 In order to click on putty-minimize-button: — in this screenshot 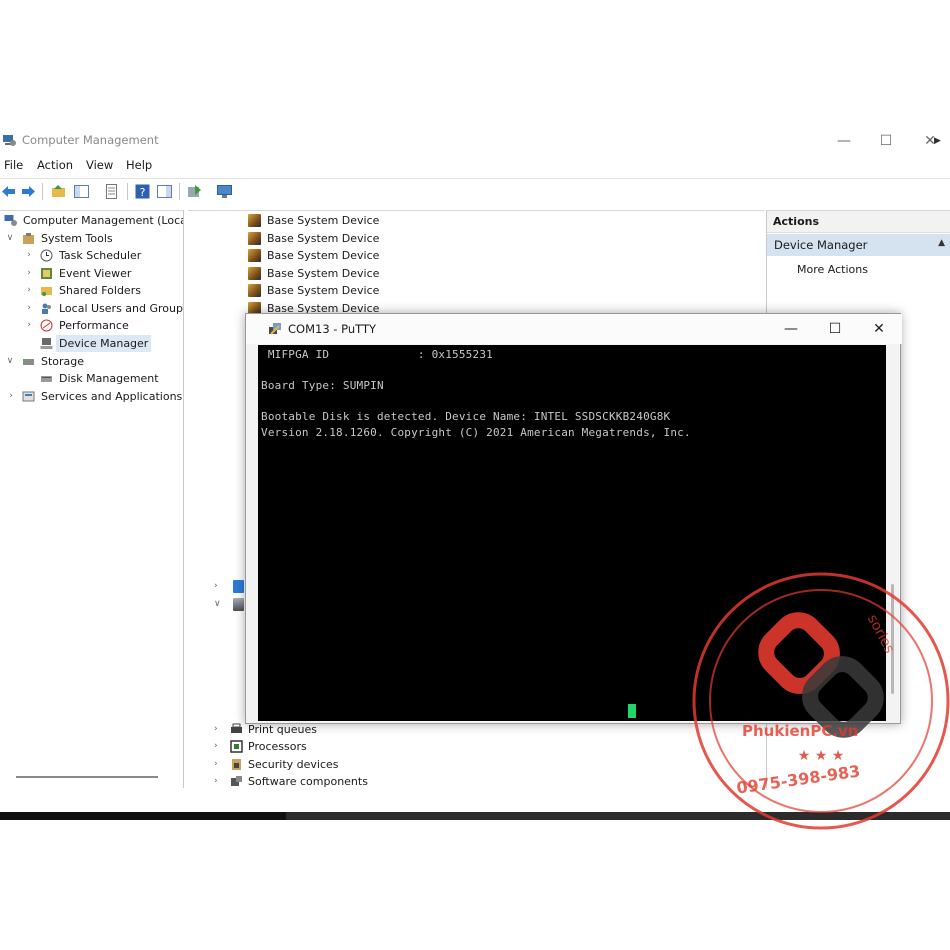, I will do `click(791, 329)`.